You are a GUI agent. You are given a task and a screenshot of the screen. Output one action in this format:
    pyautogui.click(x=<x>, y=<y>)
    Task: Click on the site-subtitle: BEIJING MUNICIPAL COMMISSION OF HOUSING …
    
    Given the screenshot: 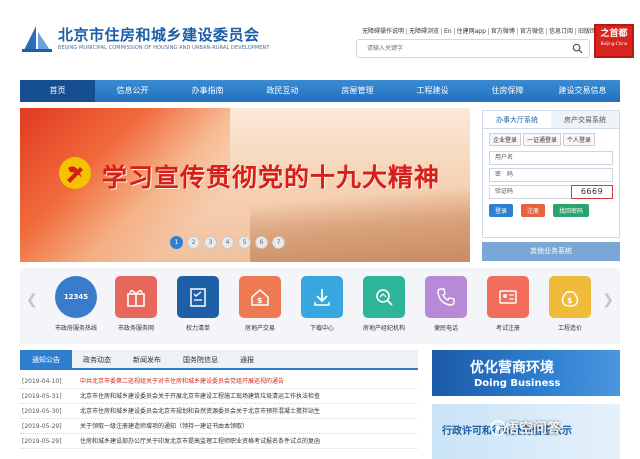 What is the action you would take?
    pyautogui.click(x=164, y=48)
    